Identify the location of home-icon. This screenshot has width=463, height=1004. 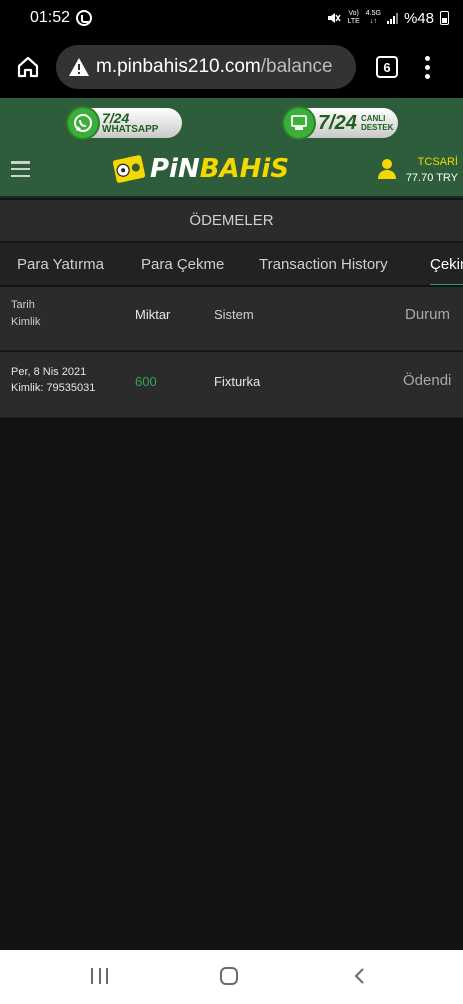
(28, 67).